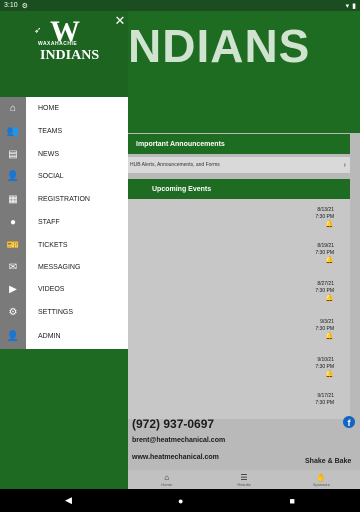  I want to click on event-item: 9/17/21 7:30 PM, so click(324, 400).